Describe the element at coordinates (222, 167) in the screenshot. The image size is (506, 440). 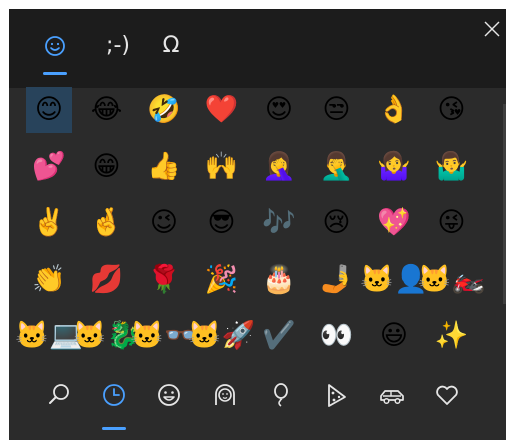
I see `emoji-cell: 🙌` at that location.